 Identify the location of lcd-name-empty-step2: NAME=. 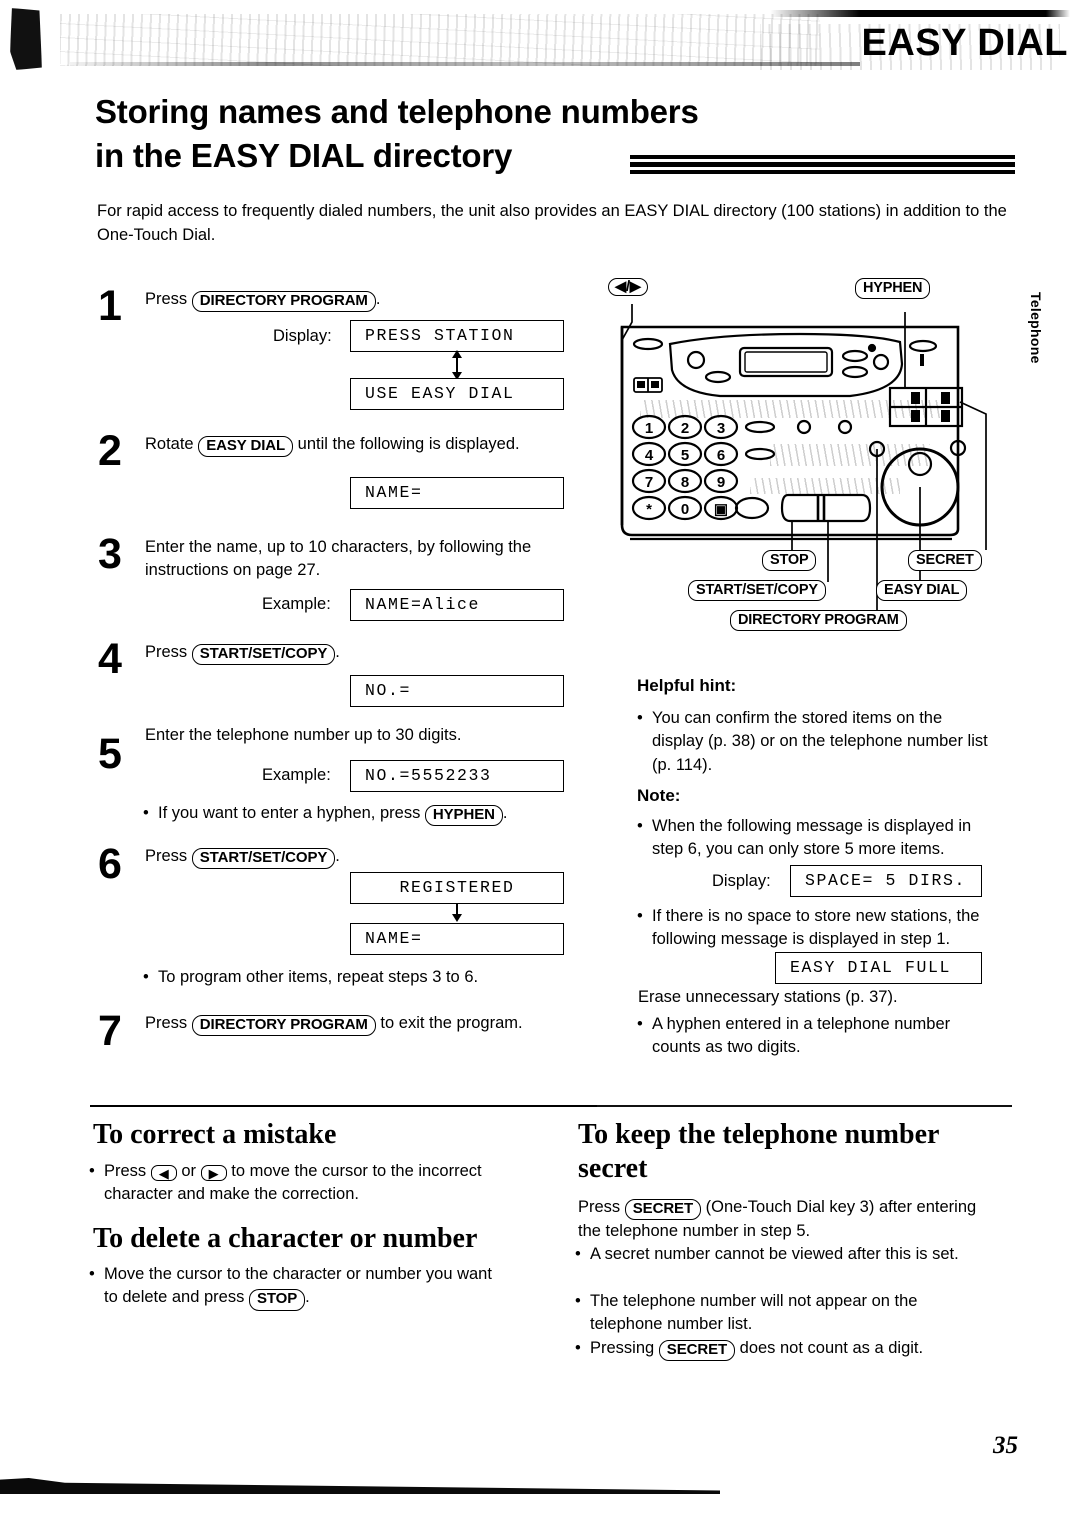
(457, 493).